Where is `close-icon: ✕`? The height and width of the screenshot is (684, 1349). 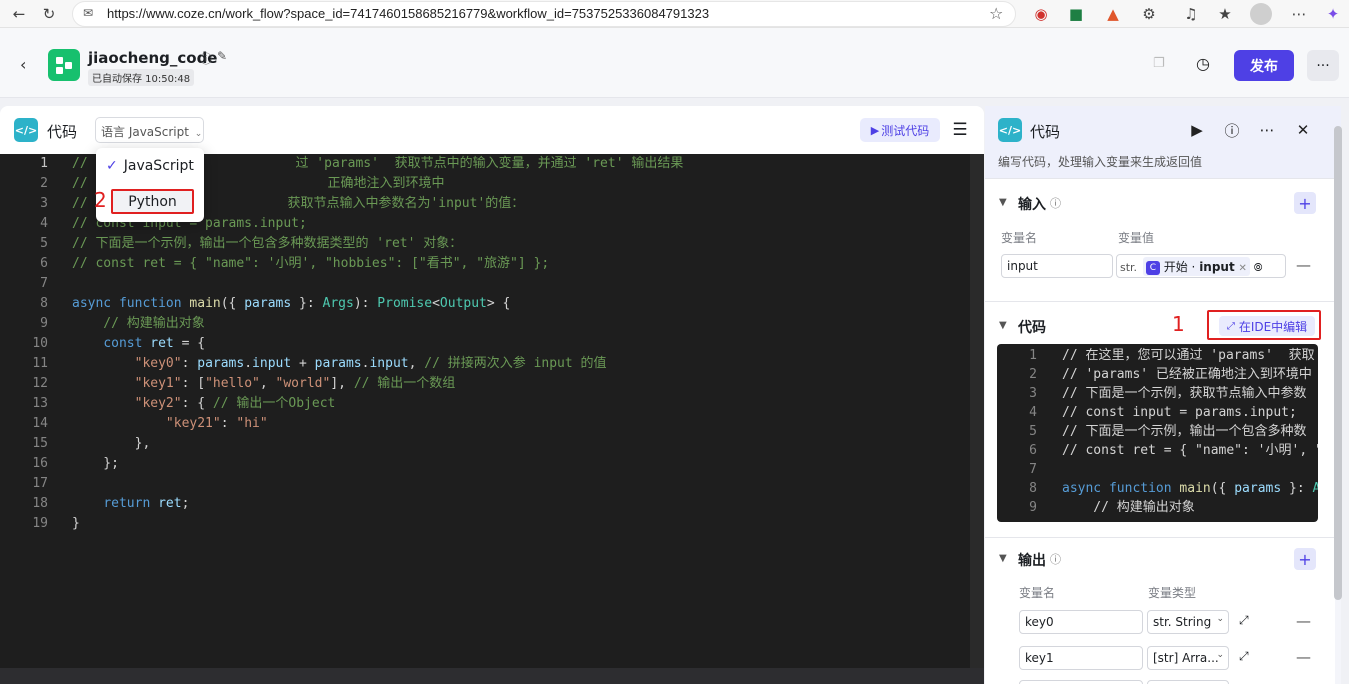
close-icon: ✕ is located at coordinates (1303, 130).